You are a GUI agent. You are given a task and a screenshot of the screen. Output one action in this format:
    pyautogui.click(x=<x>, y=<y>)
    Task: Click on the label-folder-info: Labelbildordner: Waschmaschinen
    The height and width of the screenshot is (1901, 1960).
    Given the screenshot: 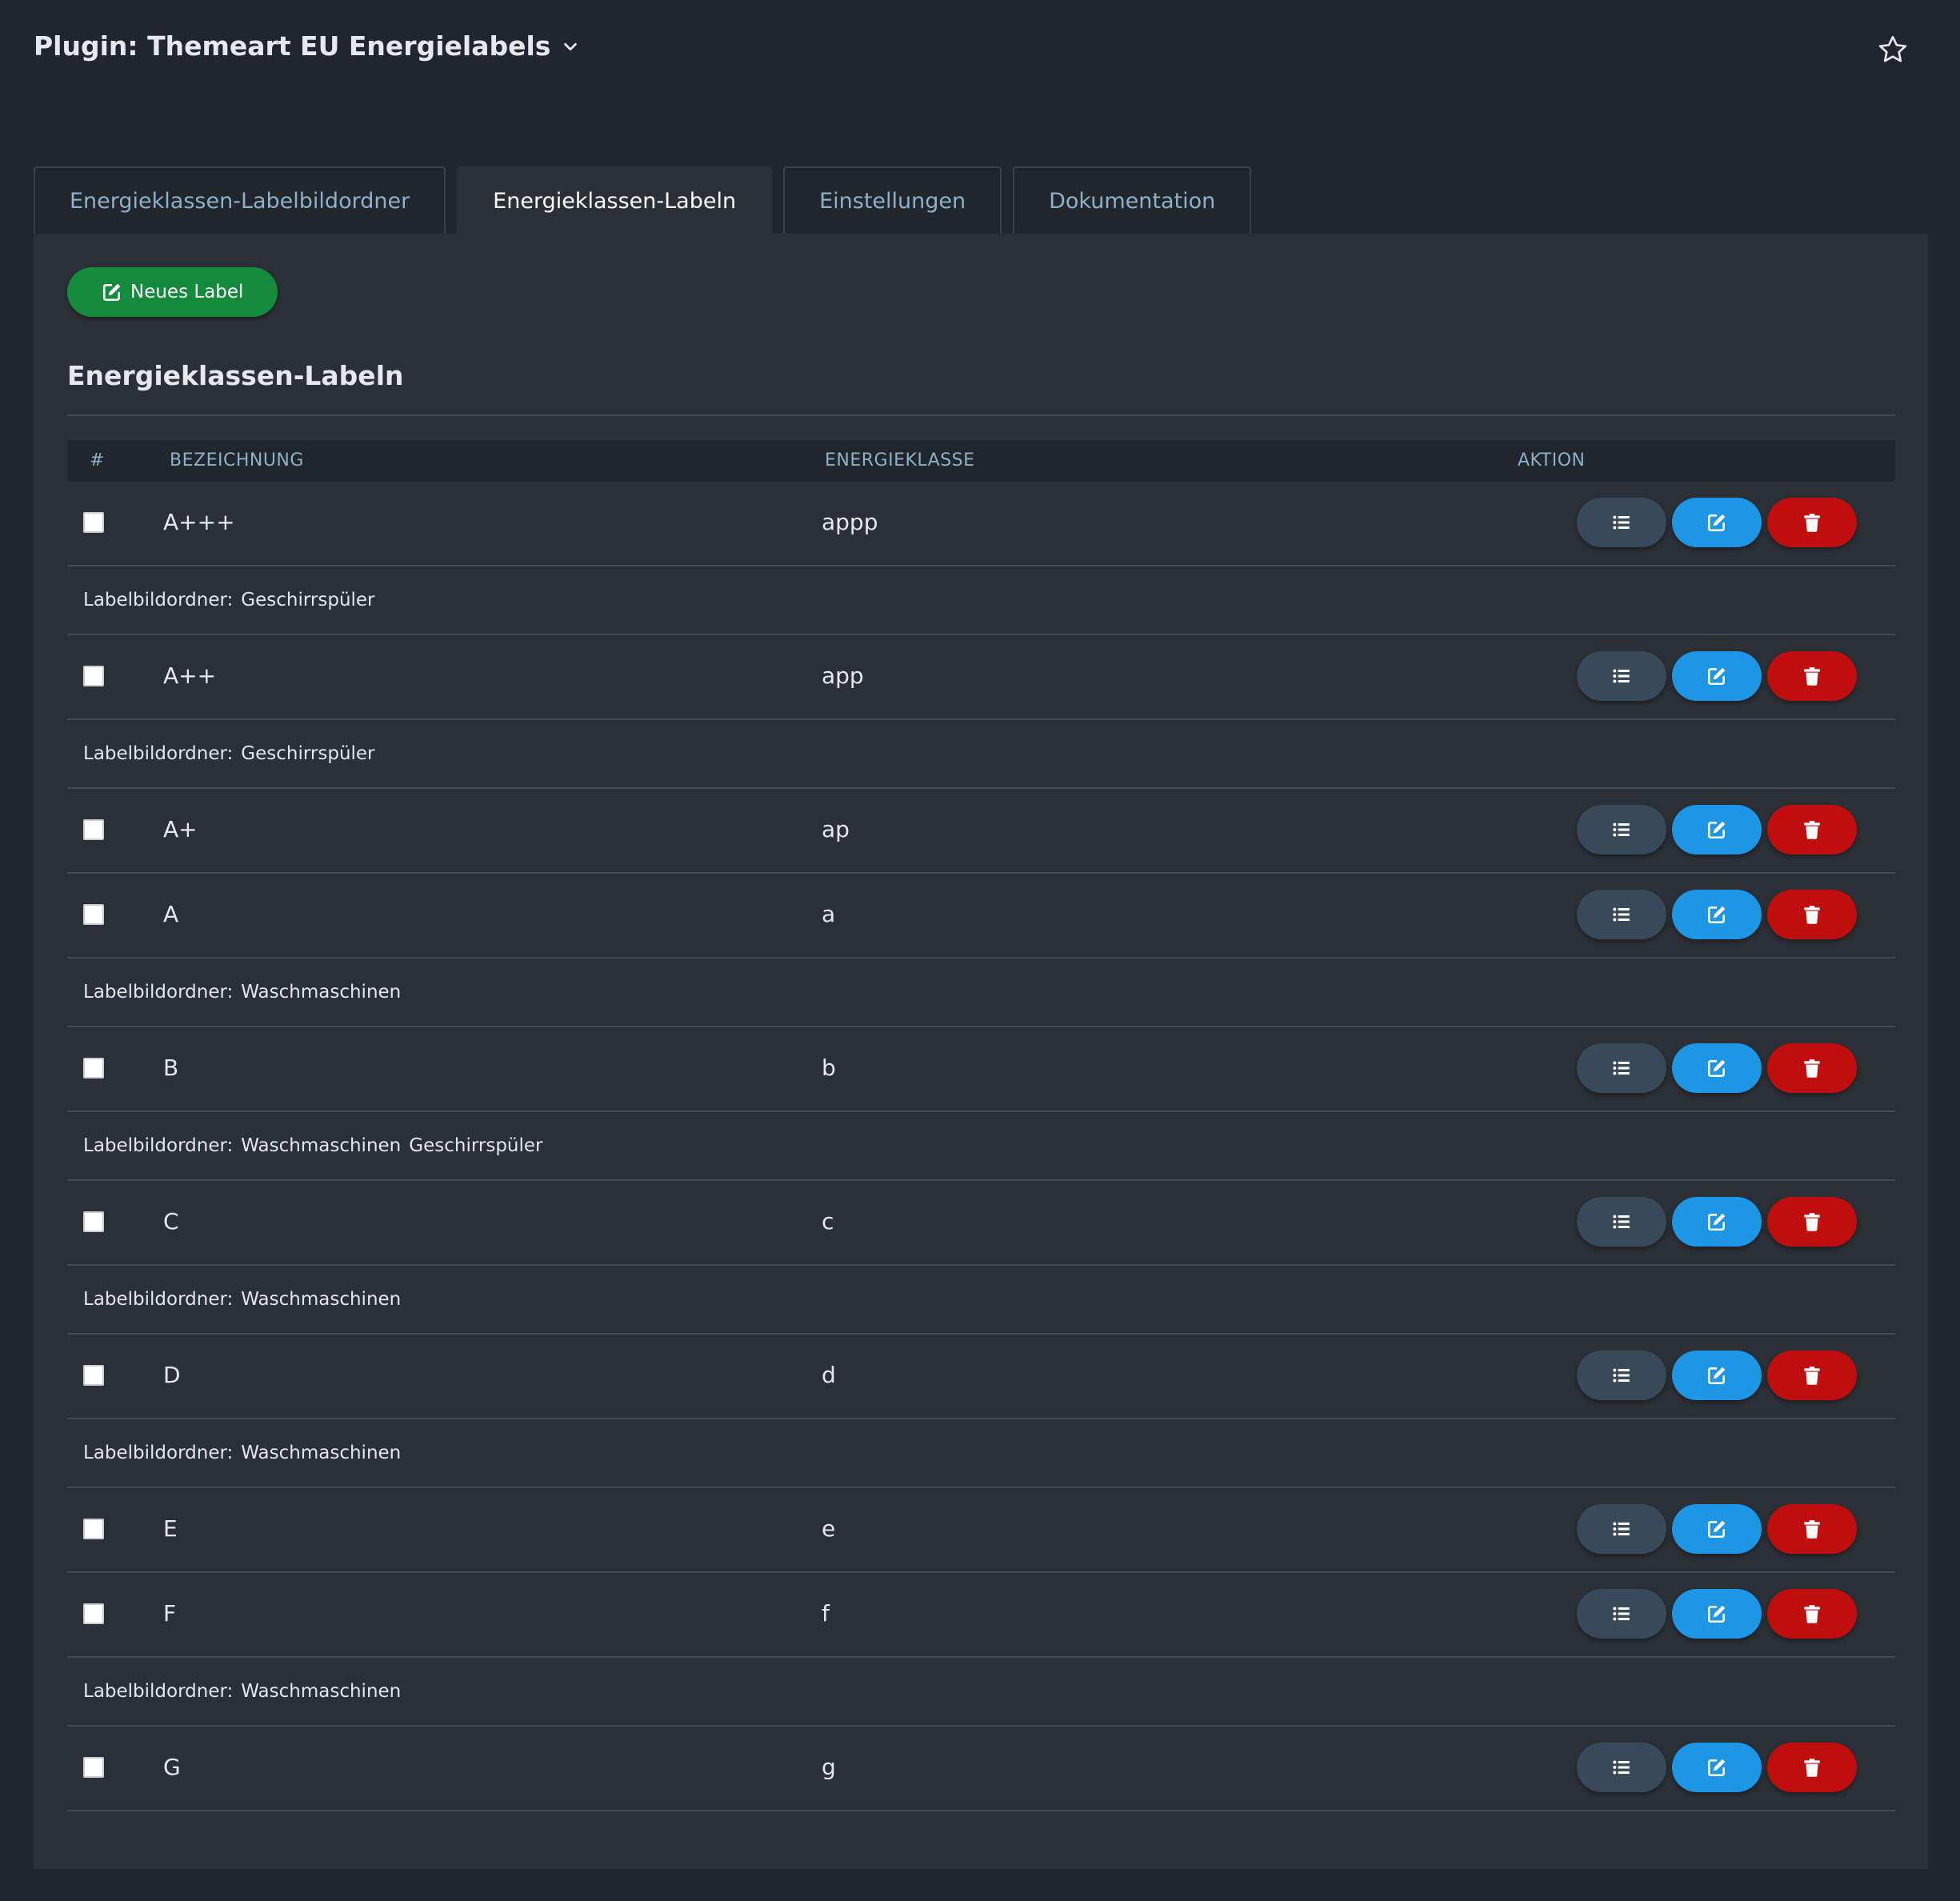 What is the action you would take?
    pyautogui.click(x=246, y=1692)
    